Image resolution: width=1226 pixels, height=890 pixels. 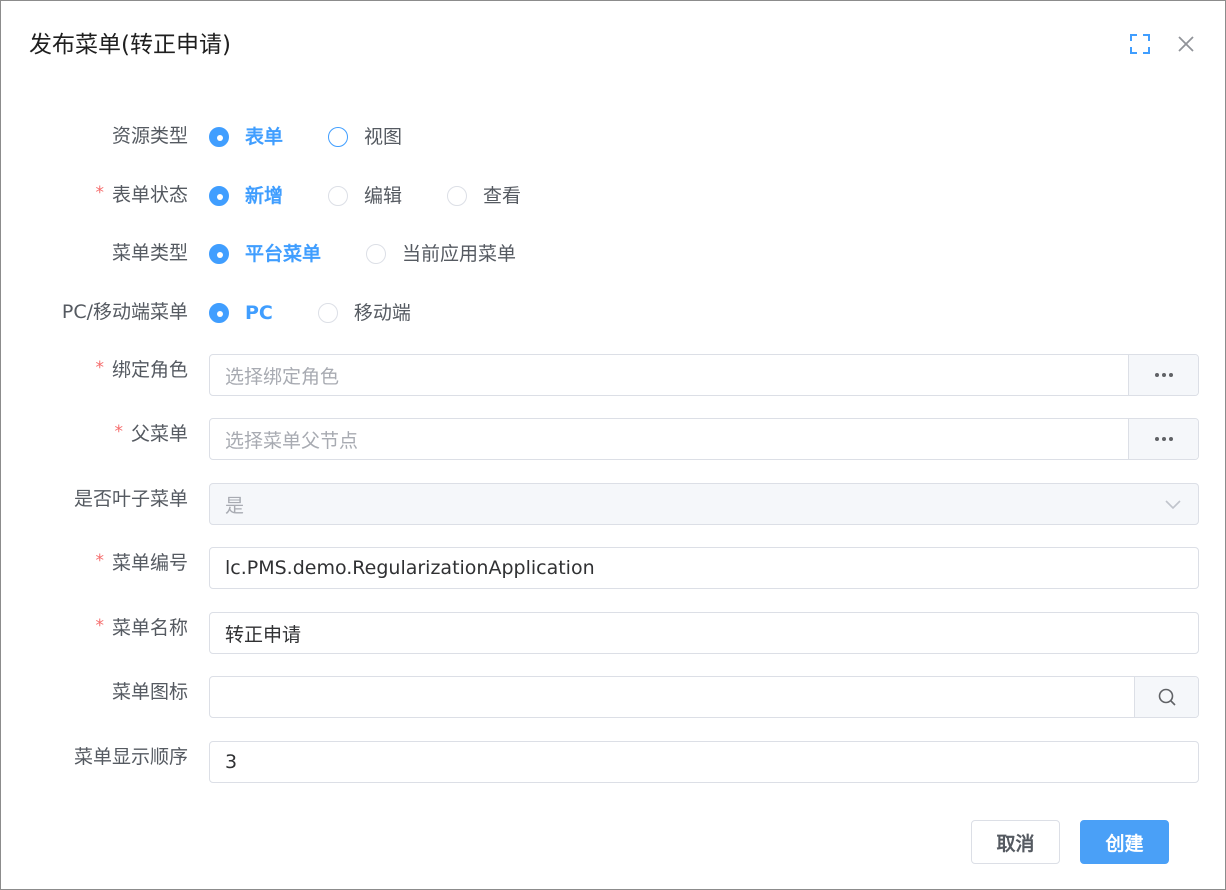 I want to click on menu-type-label: 菜单类型, so click(x=149, y=253).